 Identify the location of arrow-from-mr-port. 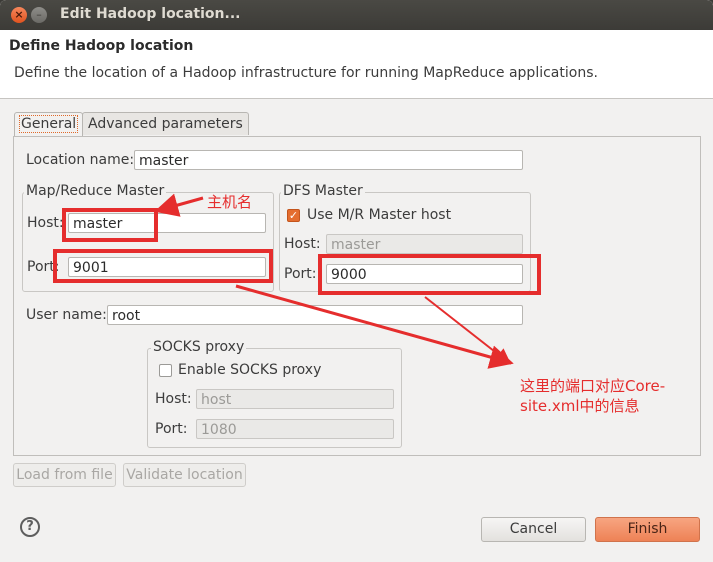
(374, 326).